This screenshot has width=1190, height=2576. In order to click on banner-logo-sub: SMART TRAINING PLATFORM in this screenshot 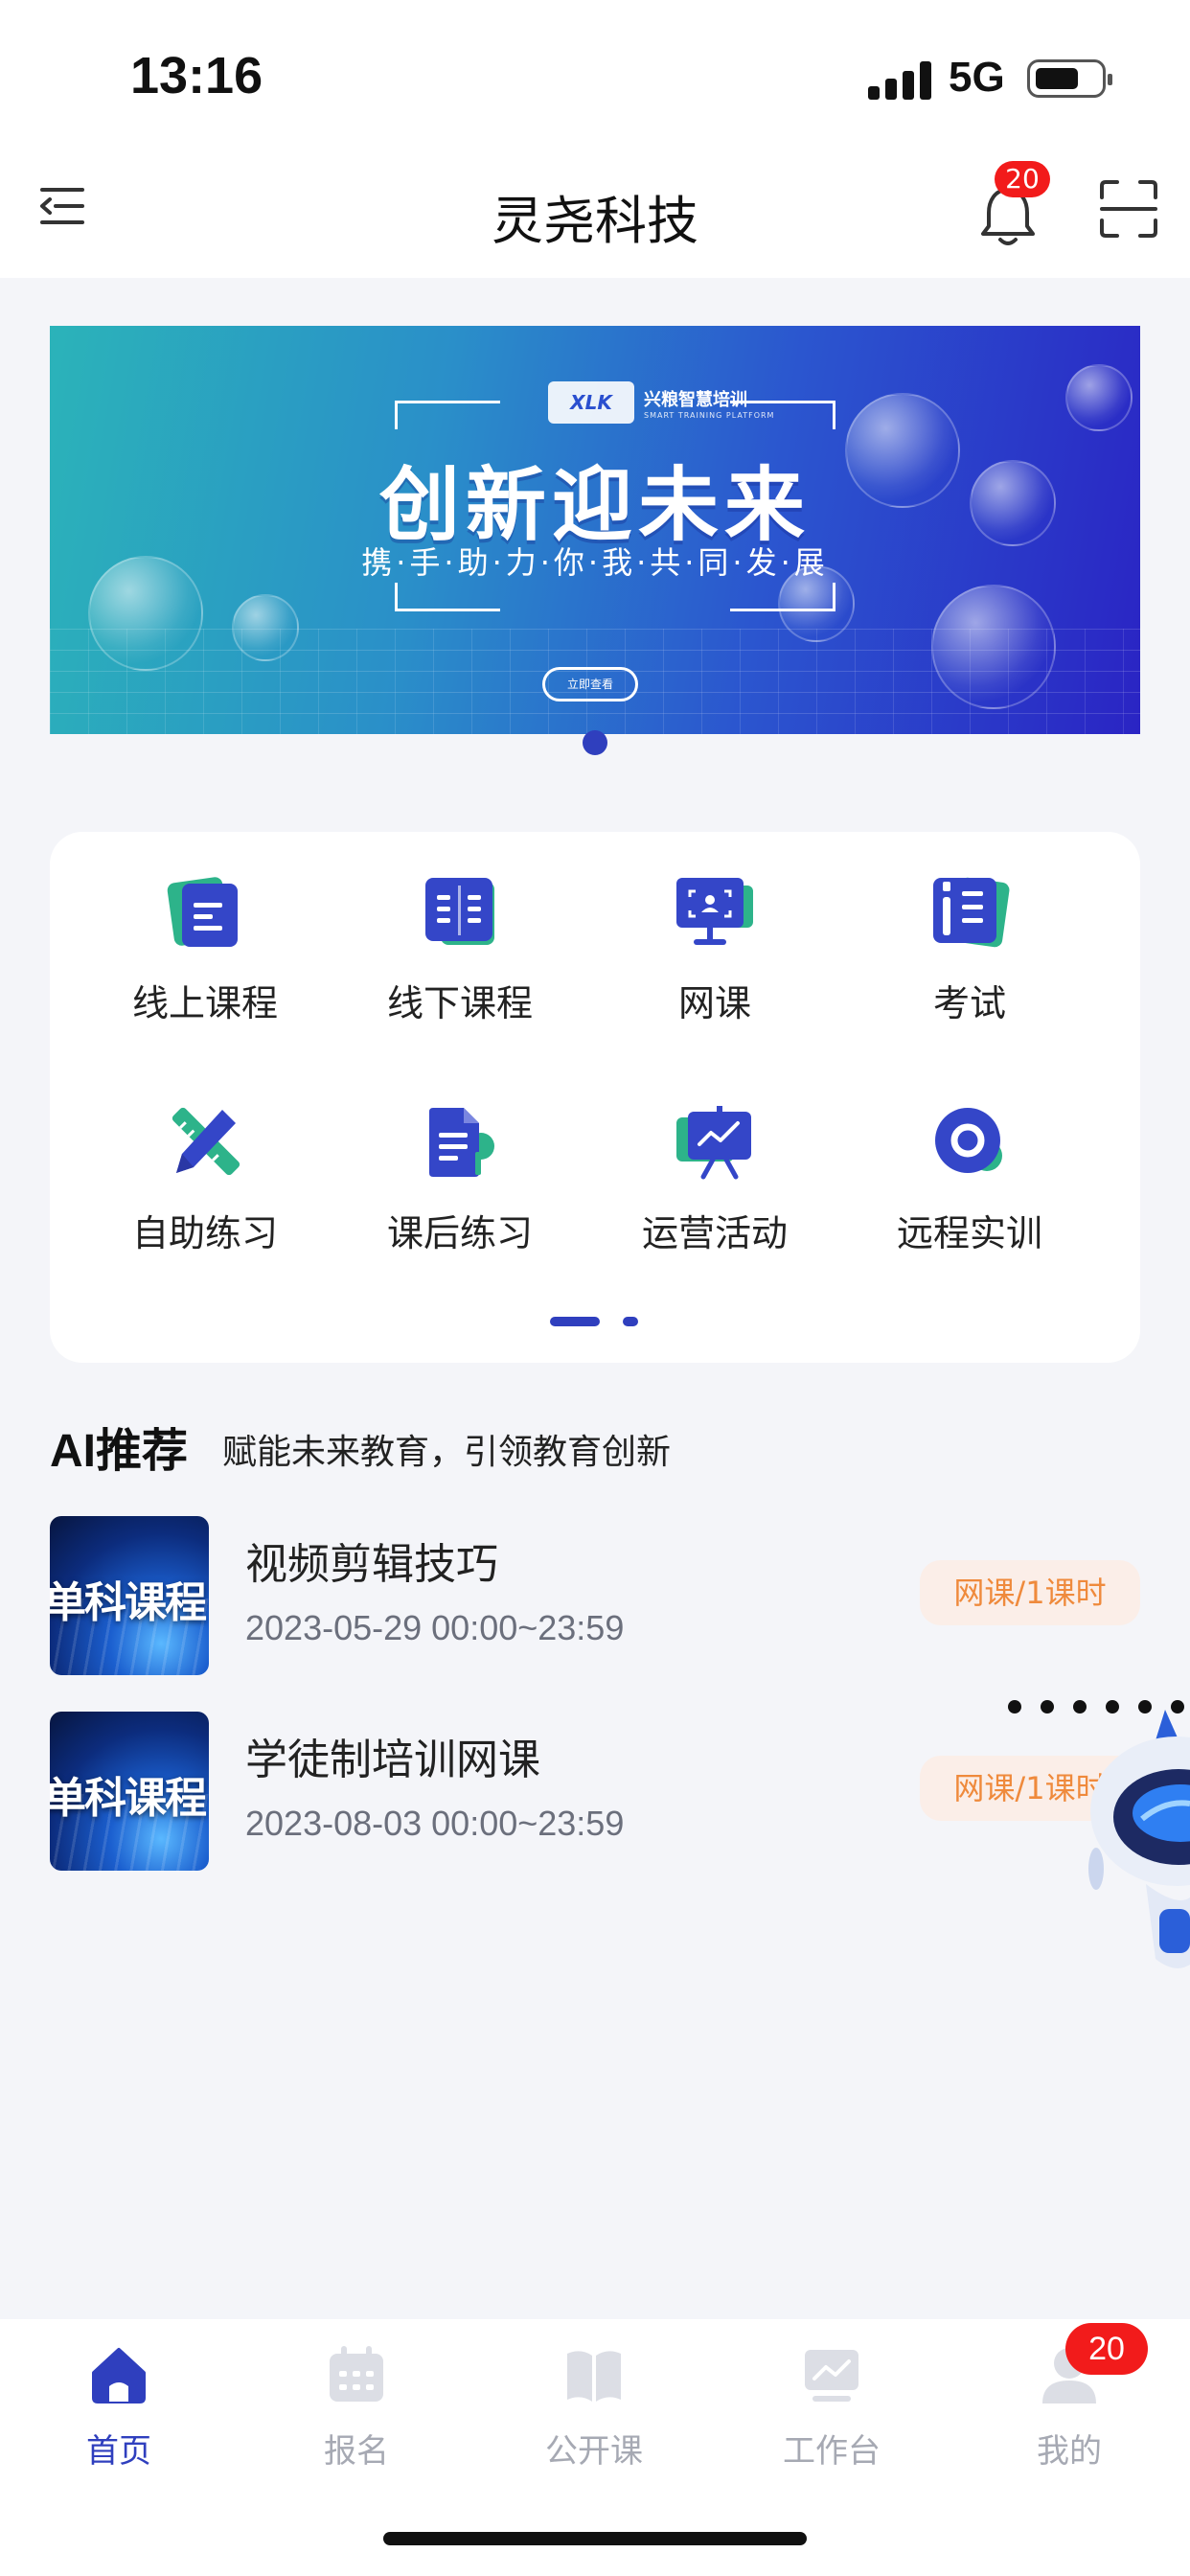, I will do `click(710, 415)`.